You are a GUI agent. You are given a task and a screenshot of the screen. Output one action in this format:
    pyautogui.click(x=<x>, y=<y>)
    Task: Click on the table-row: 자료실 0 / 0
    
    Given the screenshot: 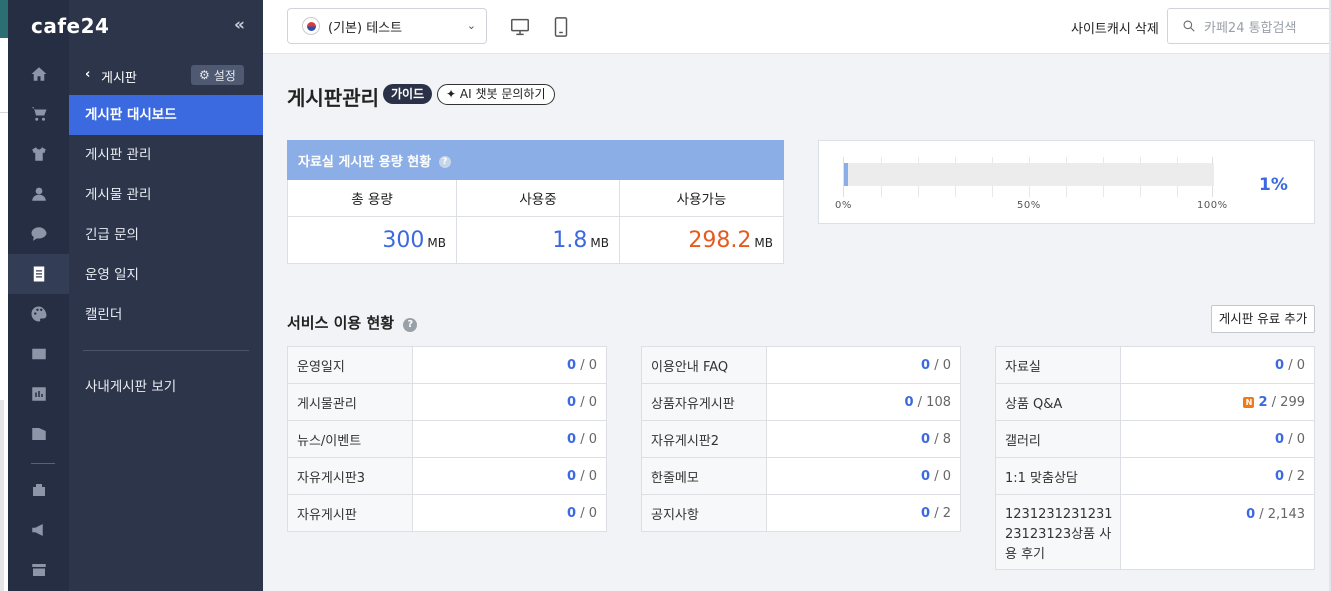 What is the action you would take?
    pyautogui.click(x=1155, y=365)
    